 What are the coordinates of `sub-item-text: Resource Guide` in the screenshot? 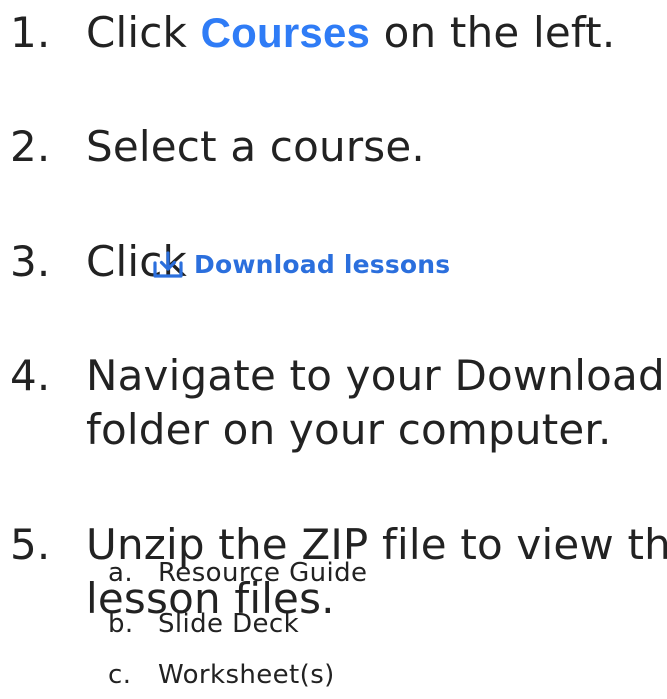 It's located at (263, 573).